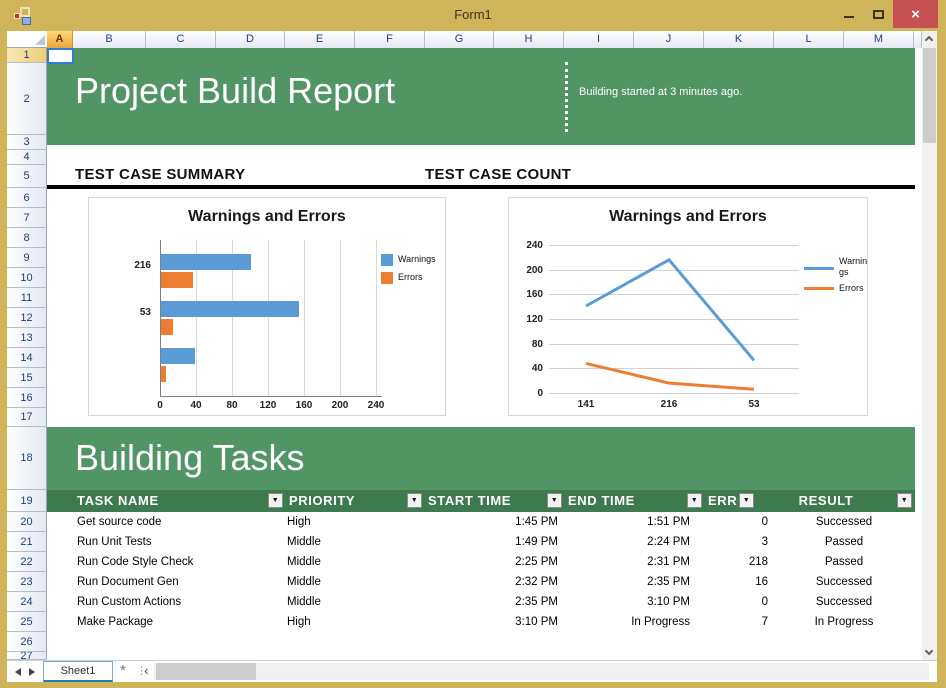 Image resolution: width=946 pixels, height=688 pixels. Describe the element at coordinates (27, 458) in the screenshot. I see `row-header-18: 18` at that location.